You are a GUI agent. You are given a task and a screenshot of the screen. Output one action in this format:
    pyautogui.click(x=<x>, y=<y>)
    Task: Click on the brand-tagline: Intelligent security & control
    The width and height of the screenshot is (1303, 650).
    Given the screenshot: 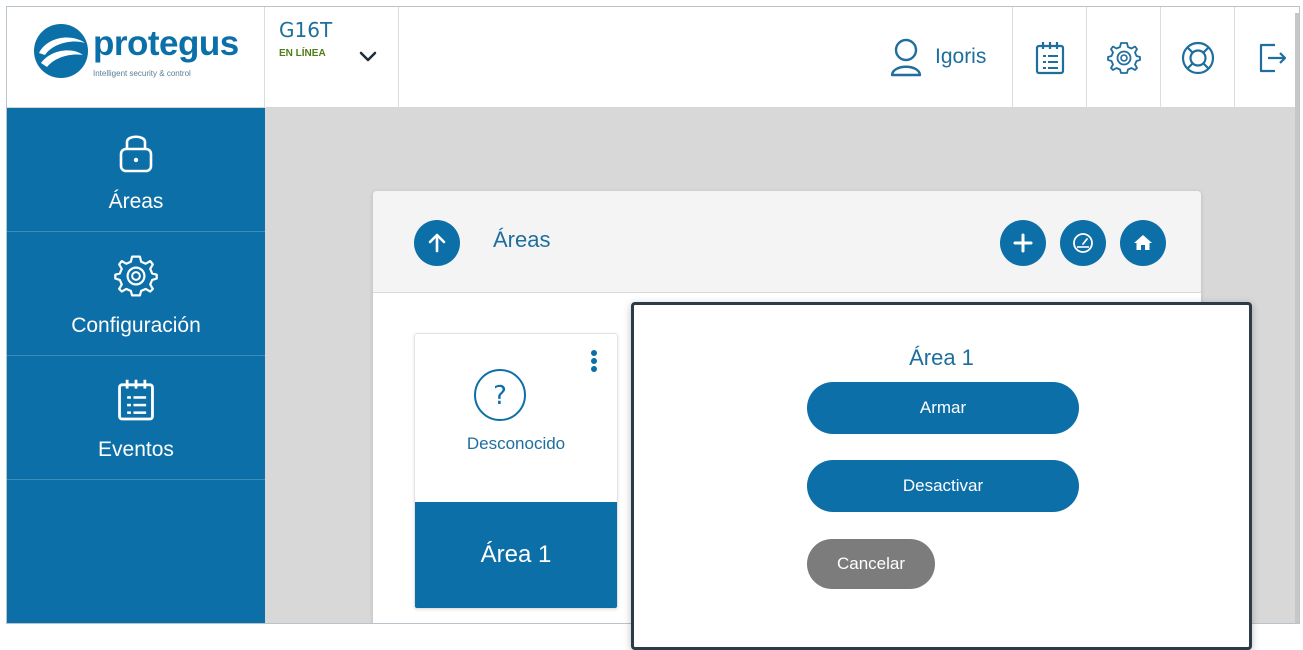 What is the action you would take?
    pyautogui.click(x=142, y=73)
    